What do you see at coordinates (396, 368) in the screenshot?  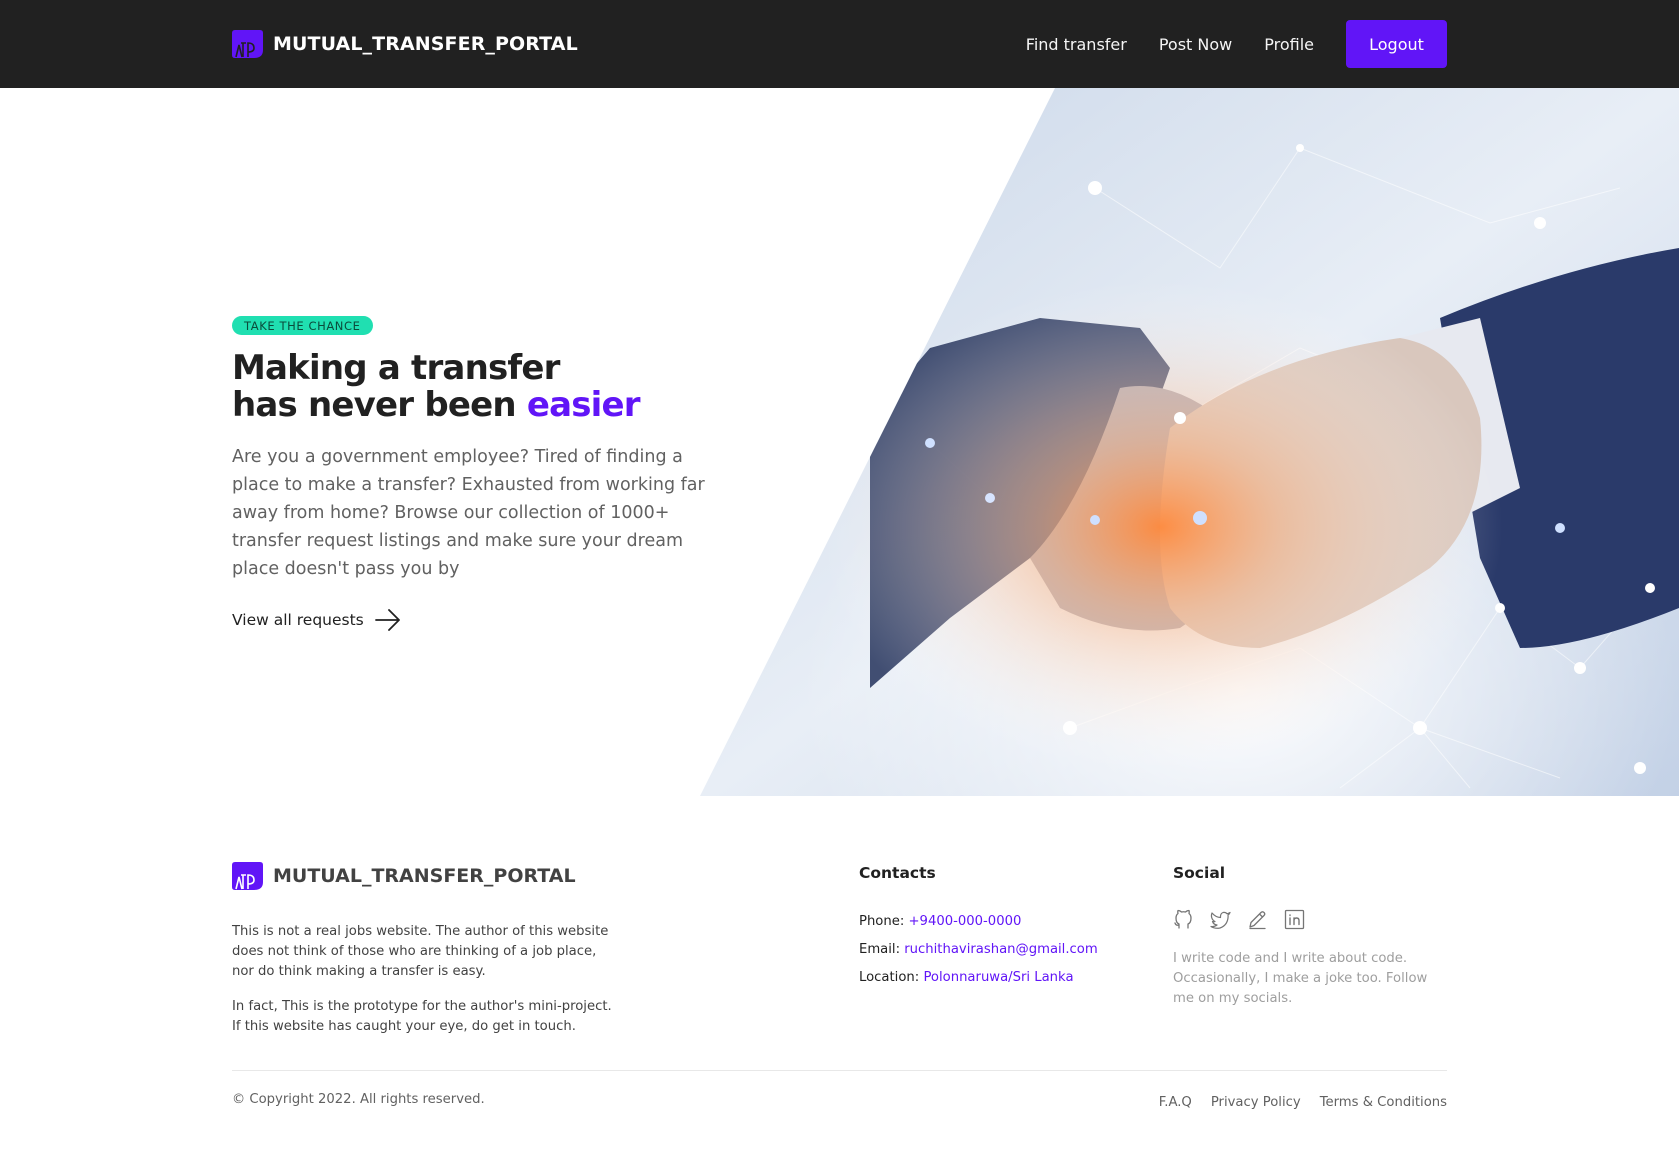 I see `hero-title-line1: Making a transfer` at bounding box center [396, 368].